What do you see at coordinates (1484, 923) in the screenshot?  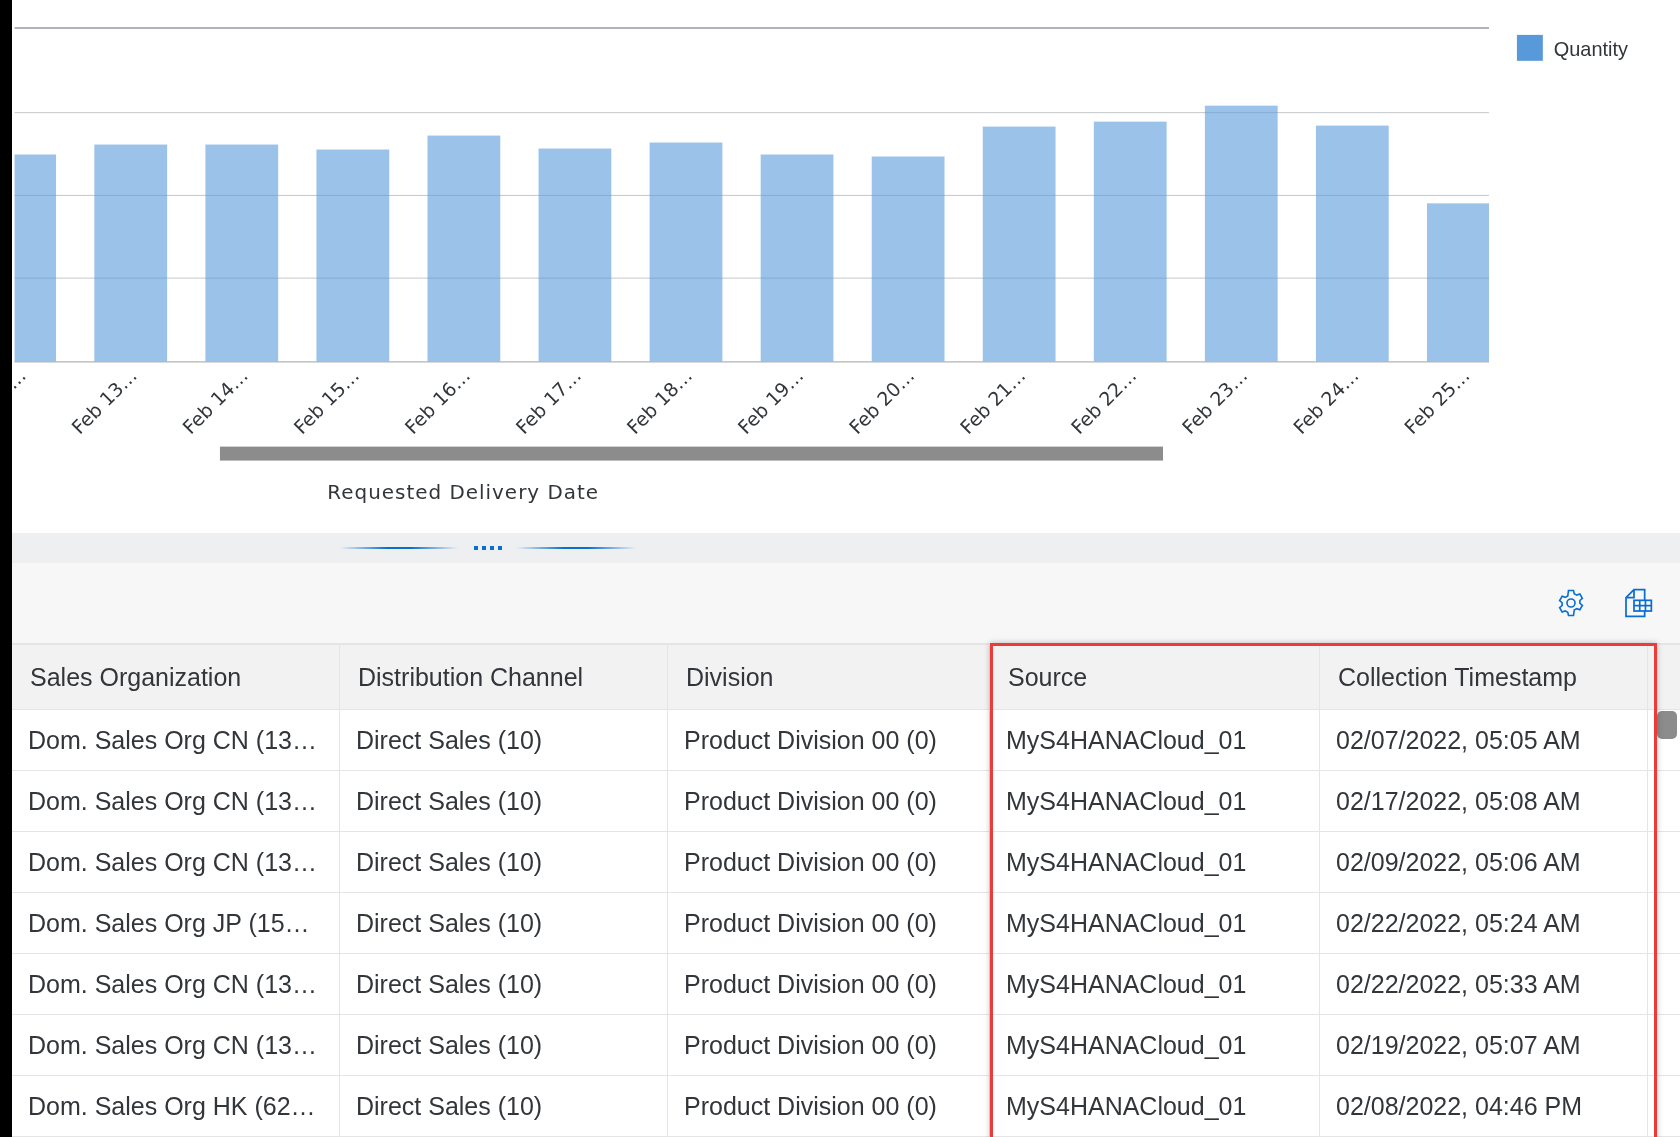 I see `table-cell: 02/22/2022, 05:24 AM` at bounding box center [1484, 923].